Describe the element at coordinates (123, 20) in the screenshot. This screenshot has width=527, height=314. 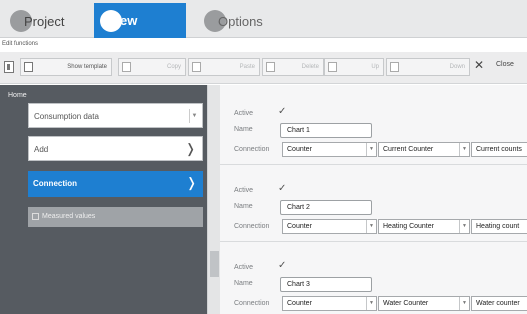
I see `tab-view-label: View` at that location.